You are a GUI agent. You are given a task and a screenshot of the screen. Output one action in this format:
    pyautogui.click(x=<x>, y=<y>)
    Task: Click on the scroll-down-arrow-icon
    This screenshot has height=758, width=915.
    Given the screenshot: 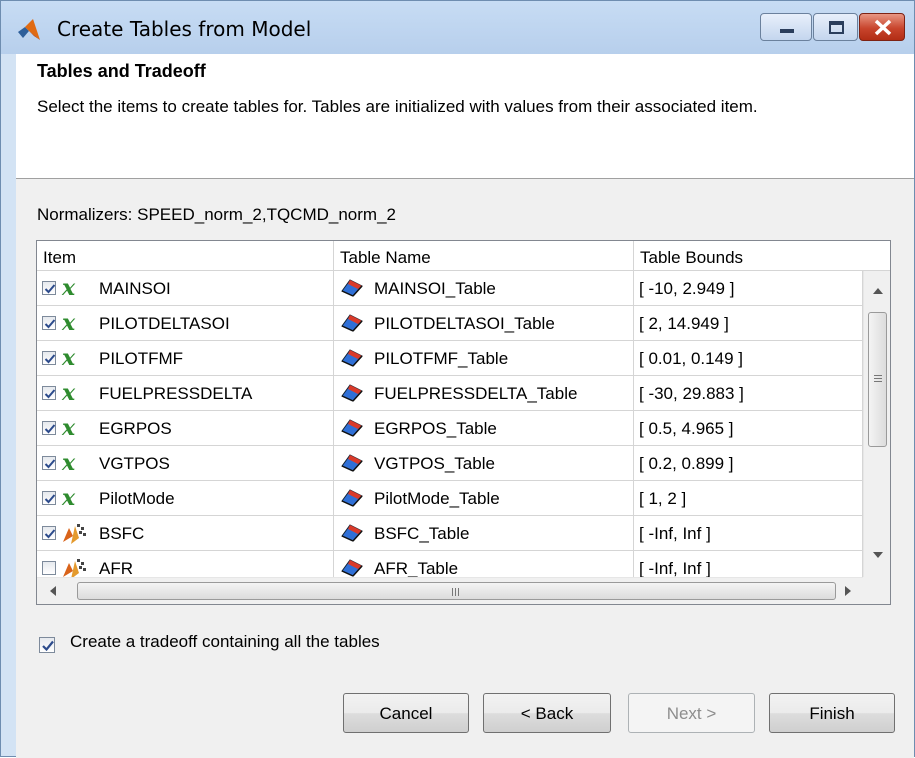 What is the action you would take?
    pyautogui.click(x=878, y=555)
    